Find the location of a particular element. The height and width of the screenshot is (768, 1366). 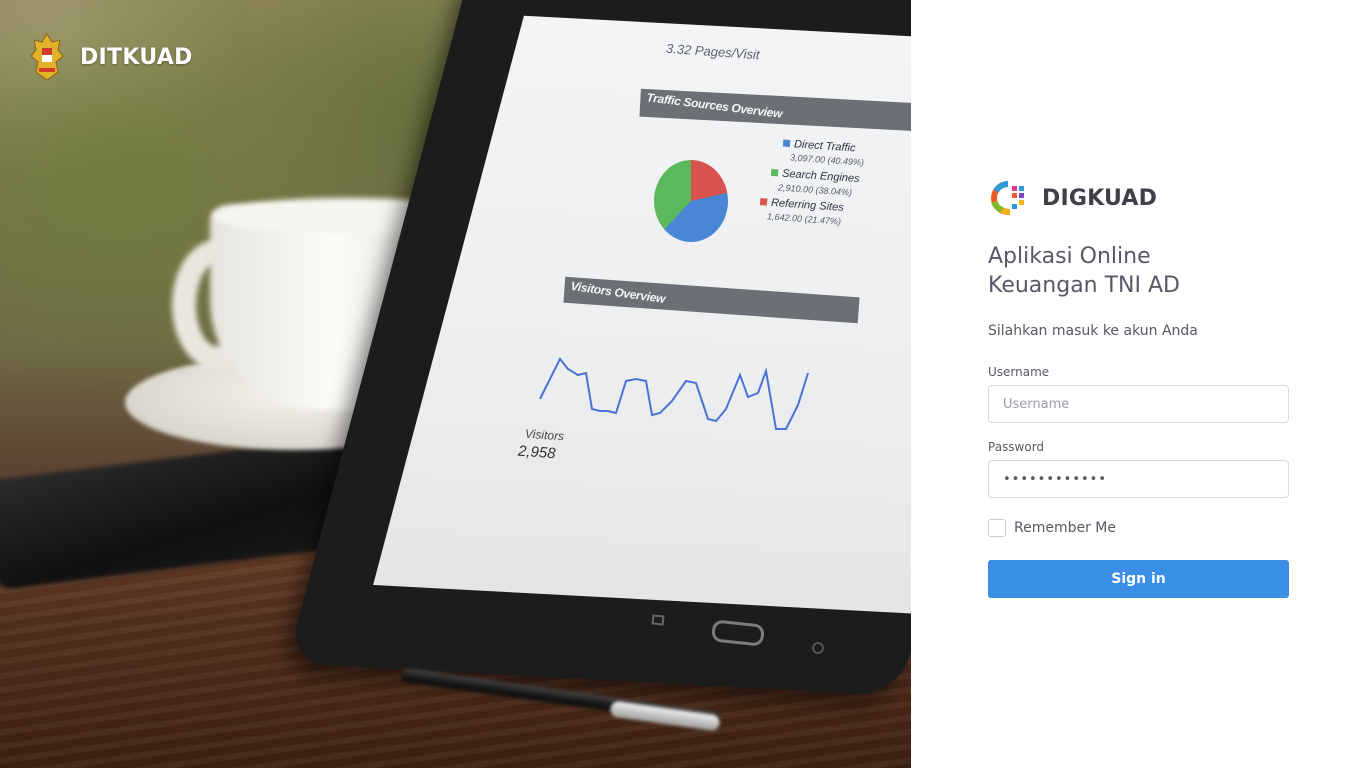

digkuad-logo-icon is located at coordinates (1007, 198).